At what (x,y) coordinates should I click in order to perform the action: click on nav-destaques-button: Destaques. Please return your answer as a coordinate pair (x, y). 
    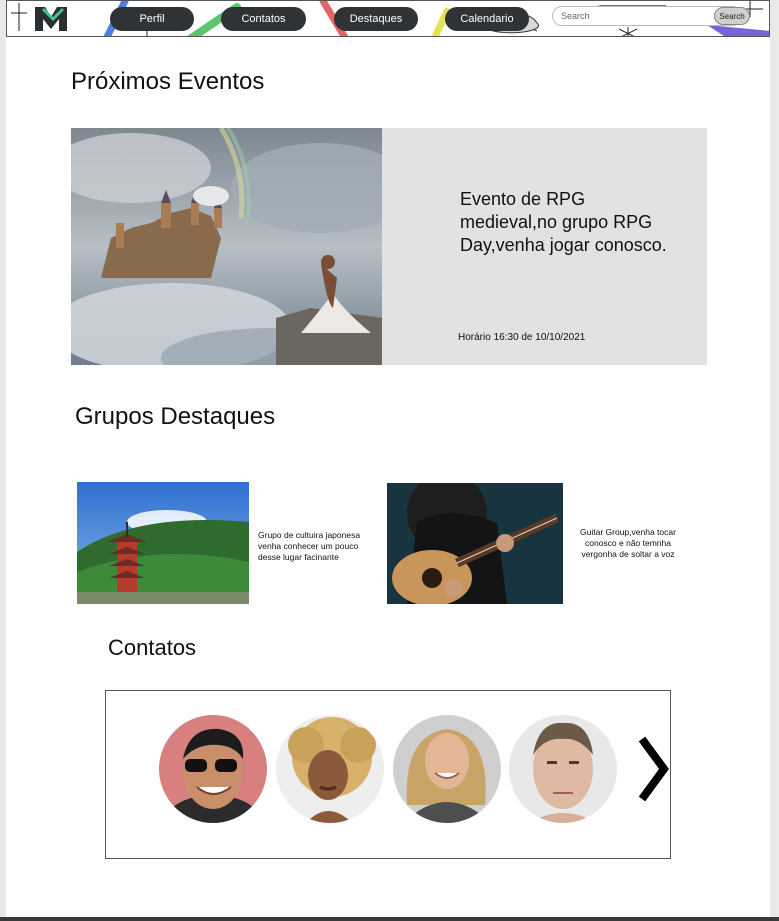
    Looking at the image, I should click on (376, 19).